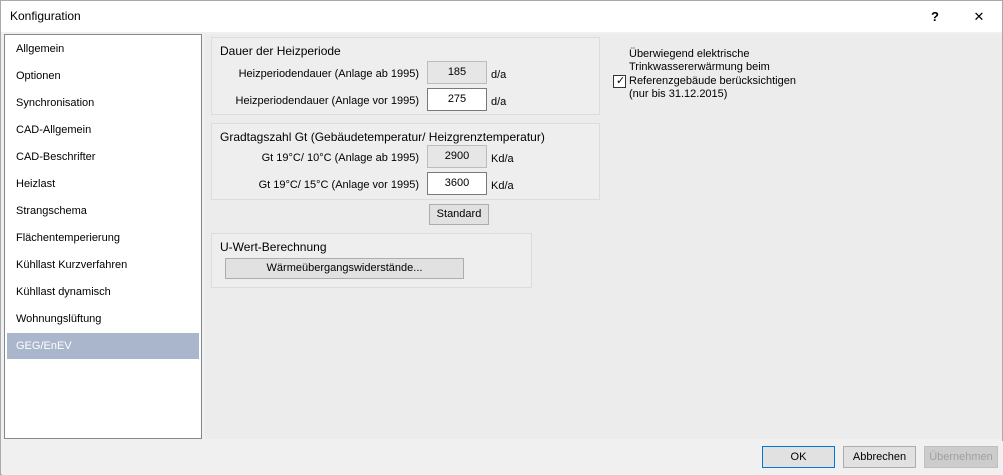 This screenshot has width=1003, height=475. Describe the element at coordinates (689, 54) in the screenshot. I see `option-label-line-1: Überwiegend elektrische` at that location.